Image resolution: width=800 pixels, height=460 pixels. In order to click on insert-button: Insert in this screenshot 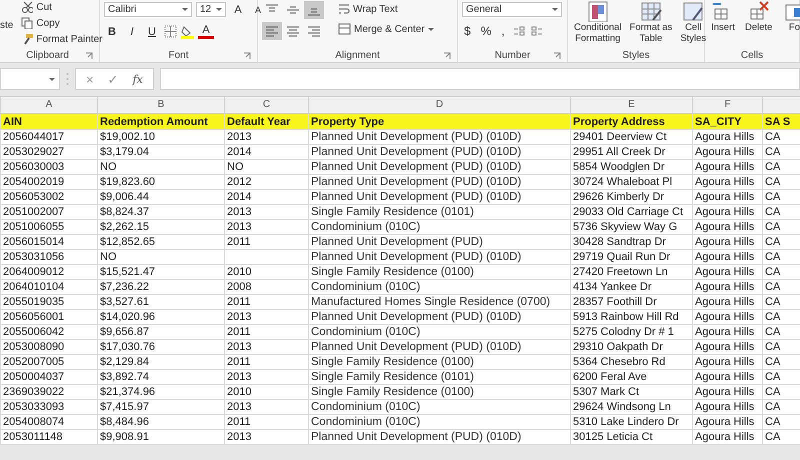, I will do `click(723, 16)`.